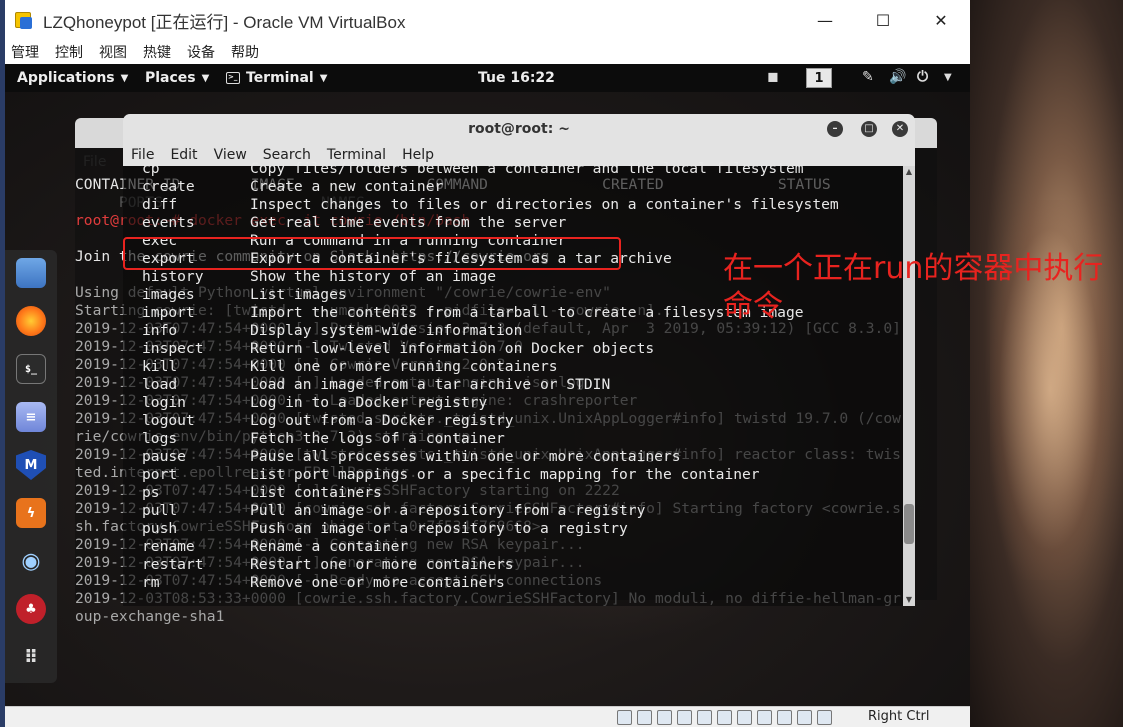 The width and height of the screenshot is (1123, 727). Describe the element at coordinates (160, 204) in the screenshot. I see `command-name: diff` at that location.